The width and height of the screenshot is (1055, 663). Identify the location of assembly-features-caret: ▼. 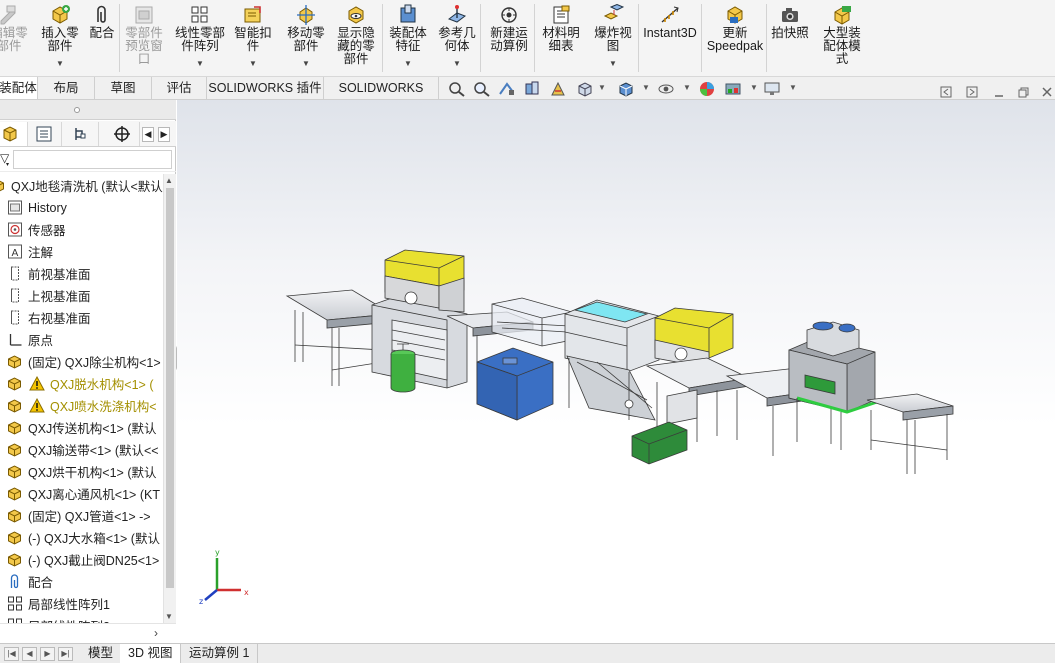
(408, 63).